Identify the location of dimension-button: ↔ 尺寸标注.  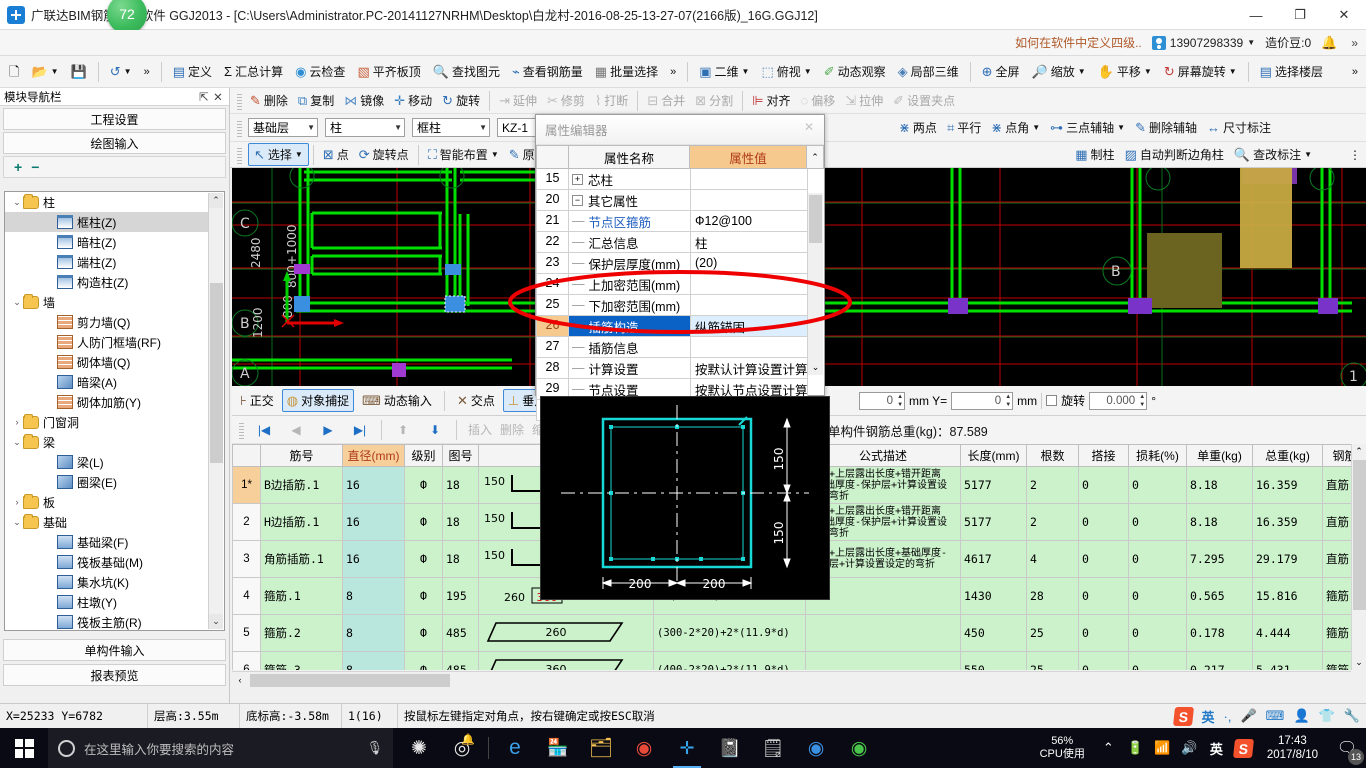
(1239, 127).